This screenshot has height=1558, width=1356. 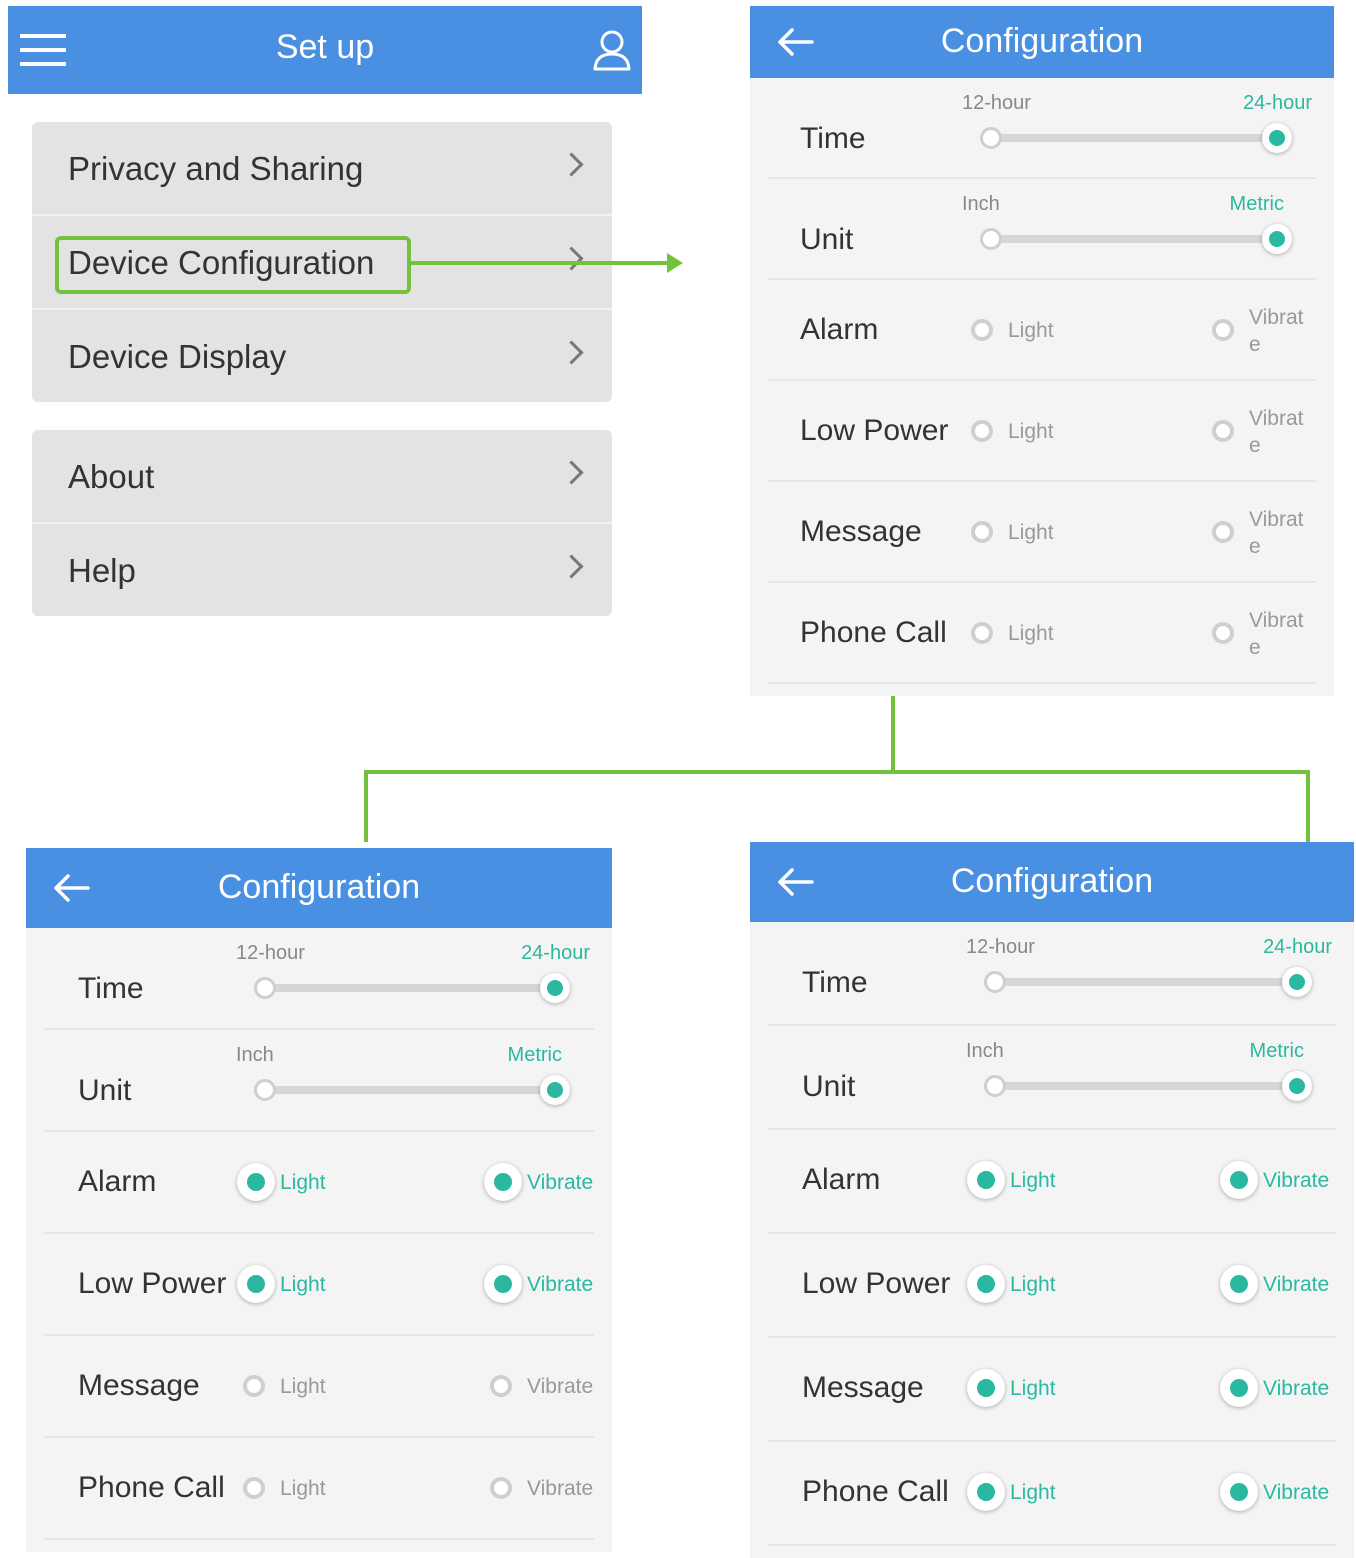 I want to click on setting-row-option: Message Light Vibrat e, so click(x=1042, y=532).